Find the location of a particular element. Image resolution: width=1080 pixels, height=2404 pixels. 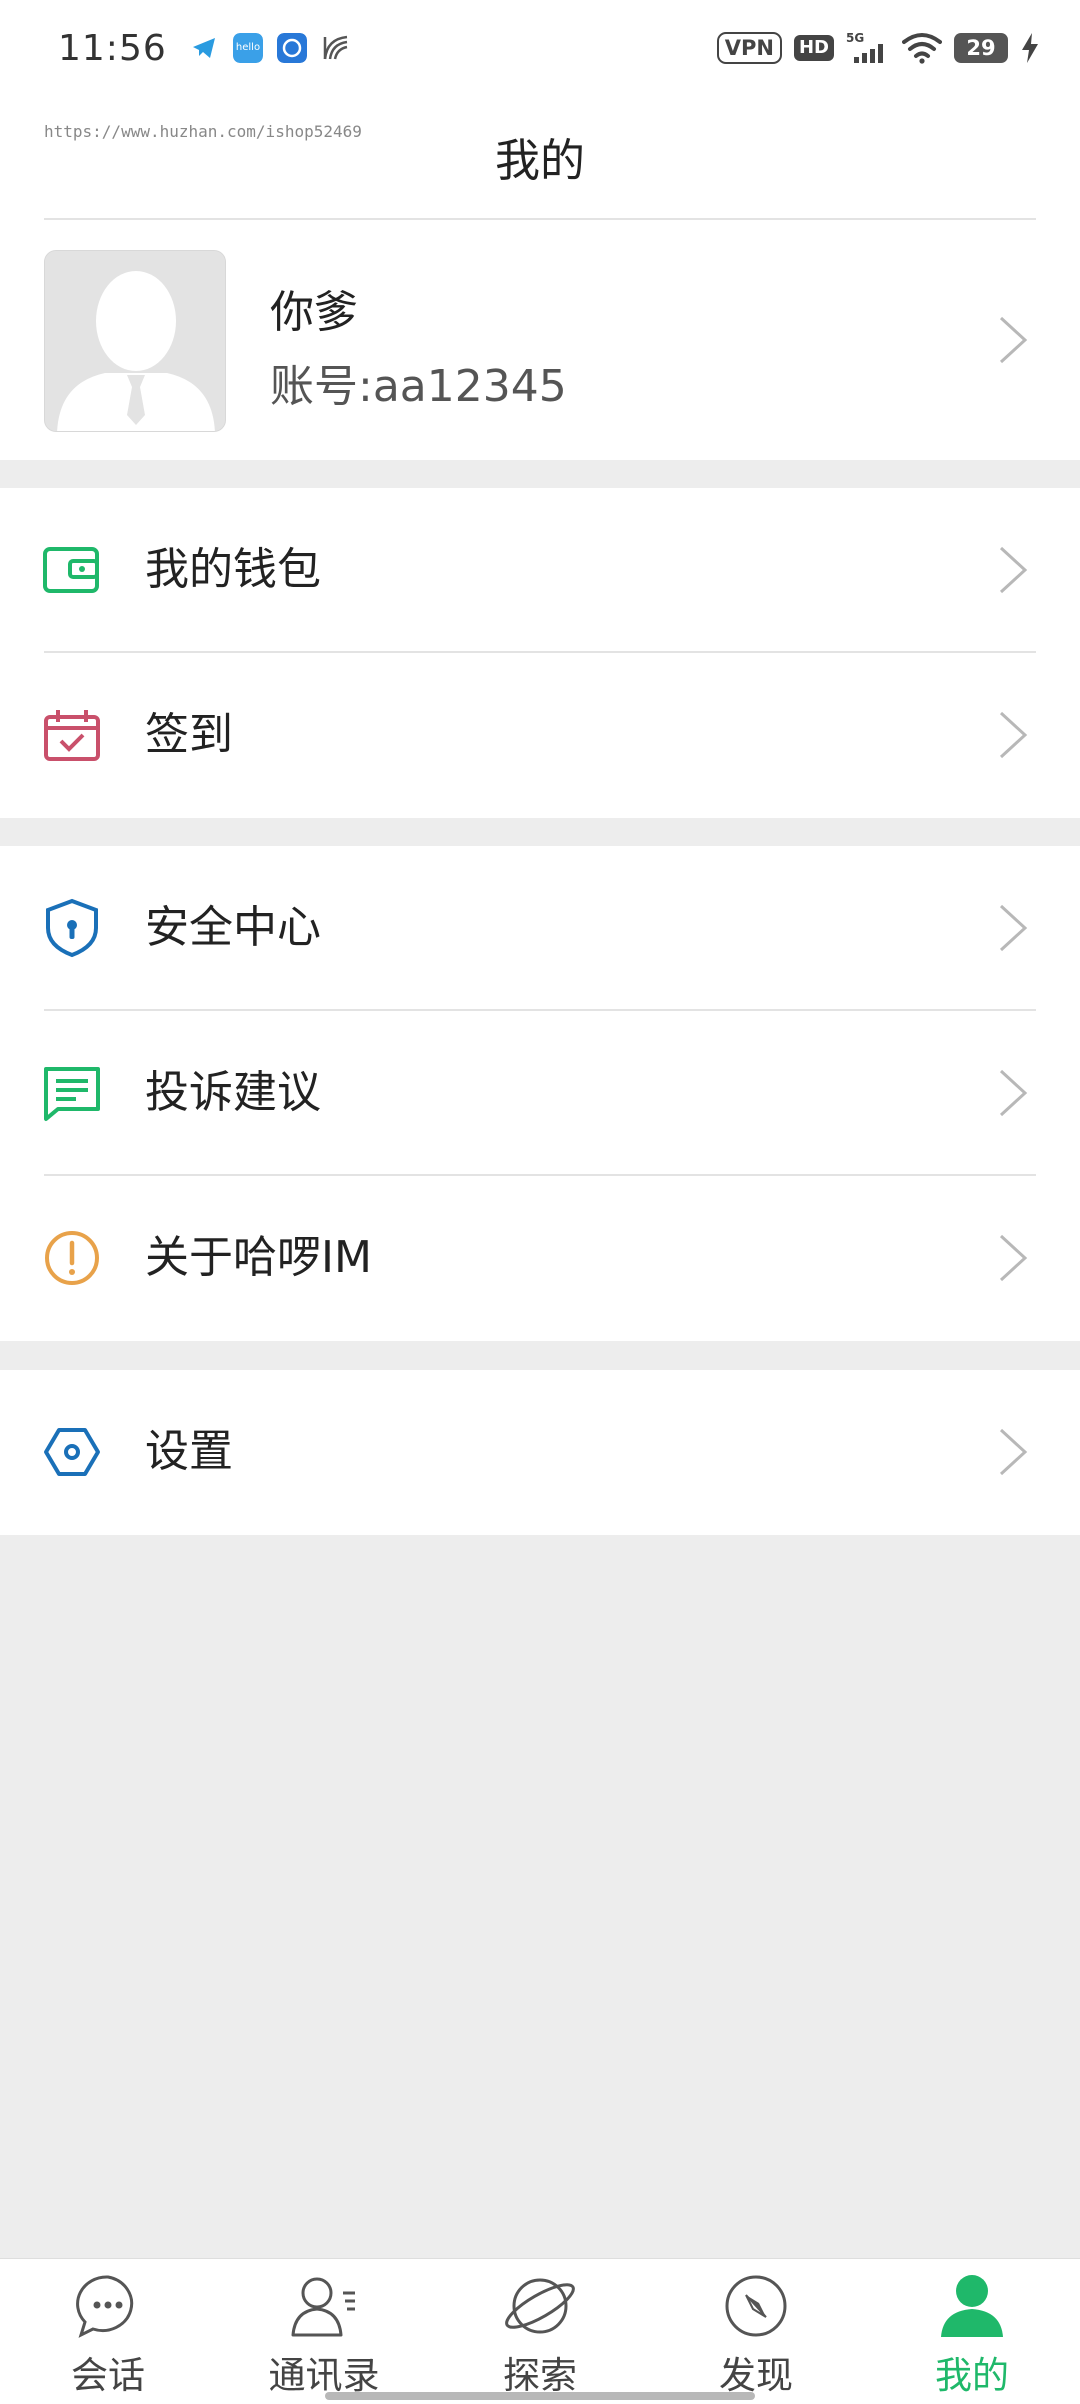

svg-text: hello is located at coordinates (248, 47).